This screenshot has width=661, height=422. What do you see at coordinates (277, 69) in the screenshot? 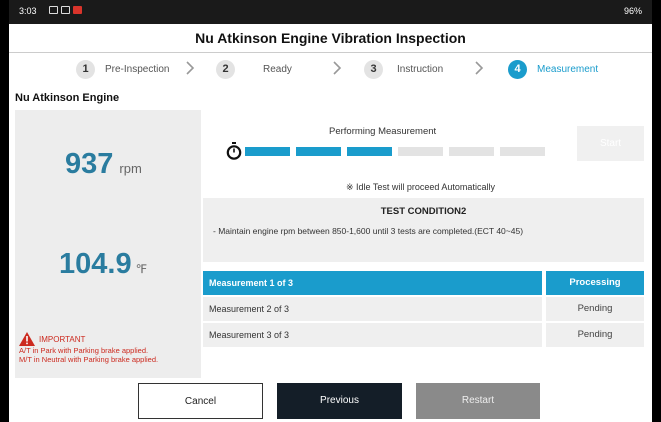
I see `step-label: Ready` at bounding box center [277, 69].